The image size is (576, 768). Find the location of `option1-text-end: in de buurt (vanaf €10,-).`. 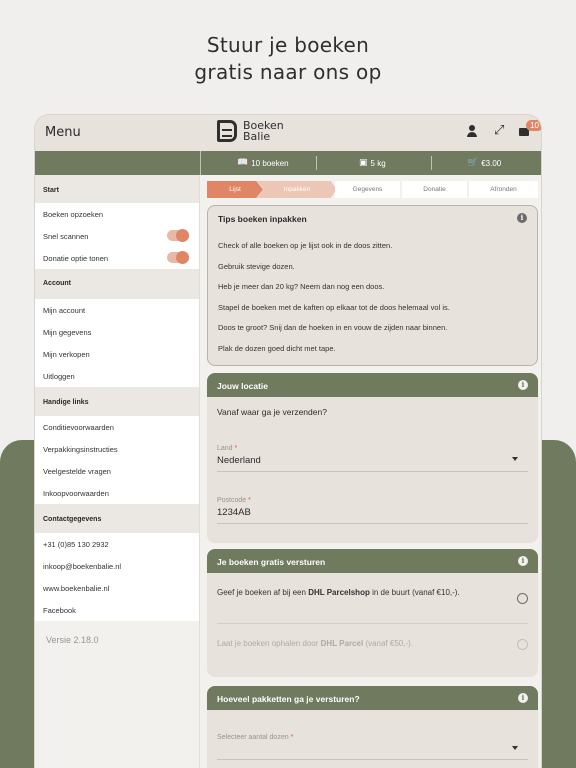

option1-text-end: in de buurt (vanaf €10,-). is located at coordinates (414, 592).